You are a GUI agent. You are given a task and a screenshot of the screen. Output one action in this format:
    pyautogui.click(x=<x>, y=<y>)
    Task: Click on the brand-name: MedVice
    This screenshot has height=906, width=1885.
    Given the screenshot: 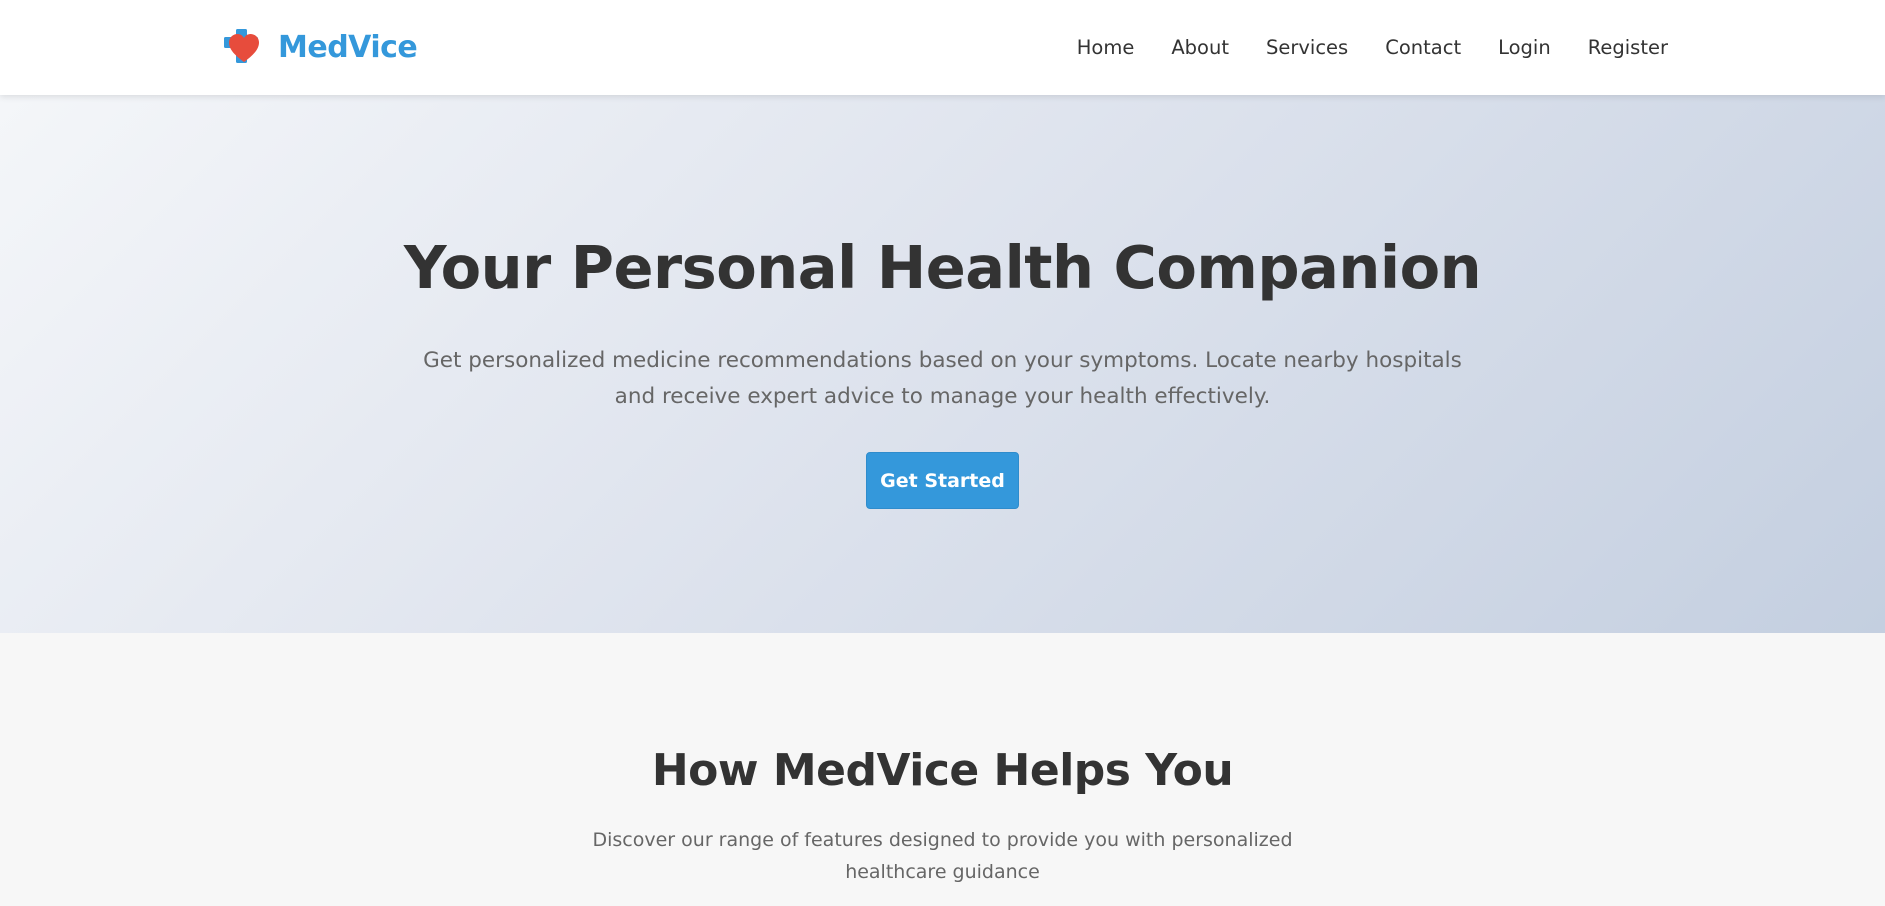 What is the action you would take?
    pyautogui.click(x=348, y=47)
    